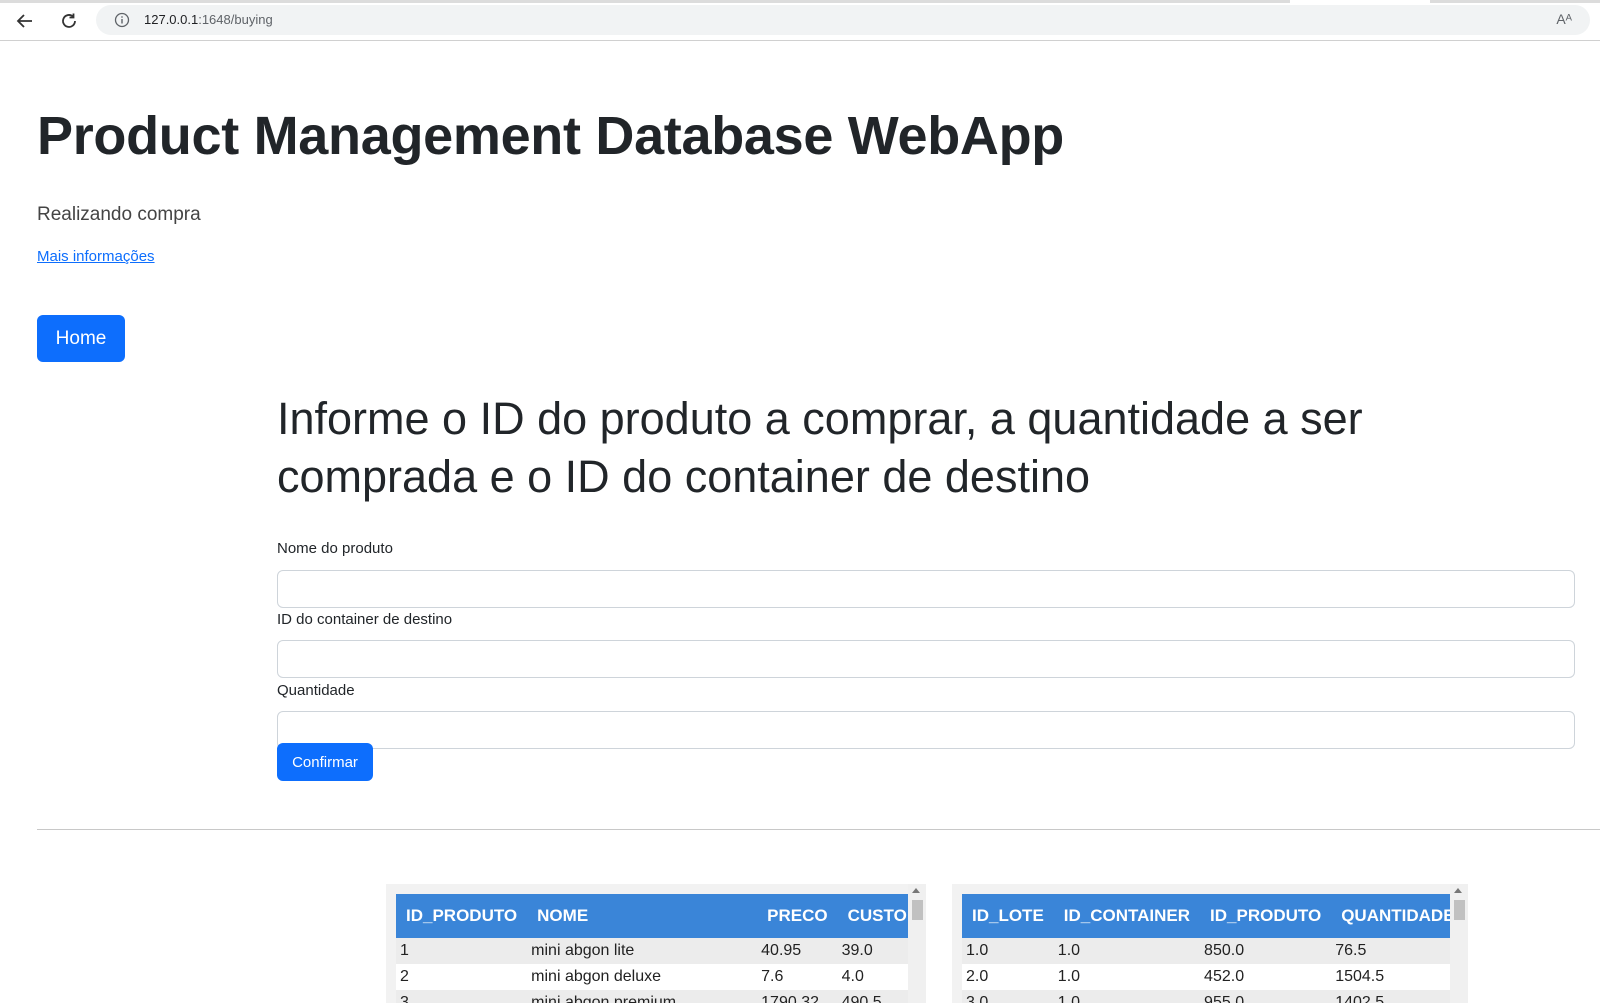  Describe the element at coordinates (462, 996) in the screenshot. I see `table-cell: 3` at that location.